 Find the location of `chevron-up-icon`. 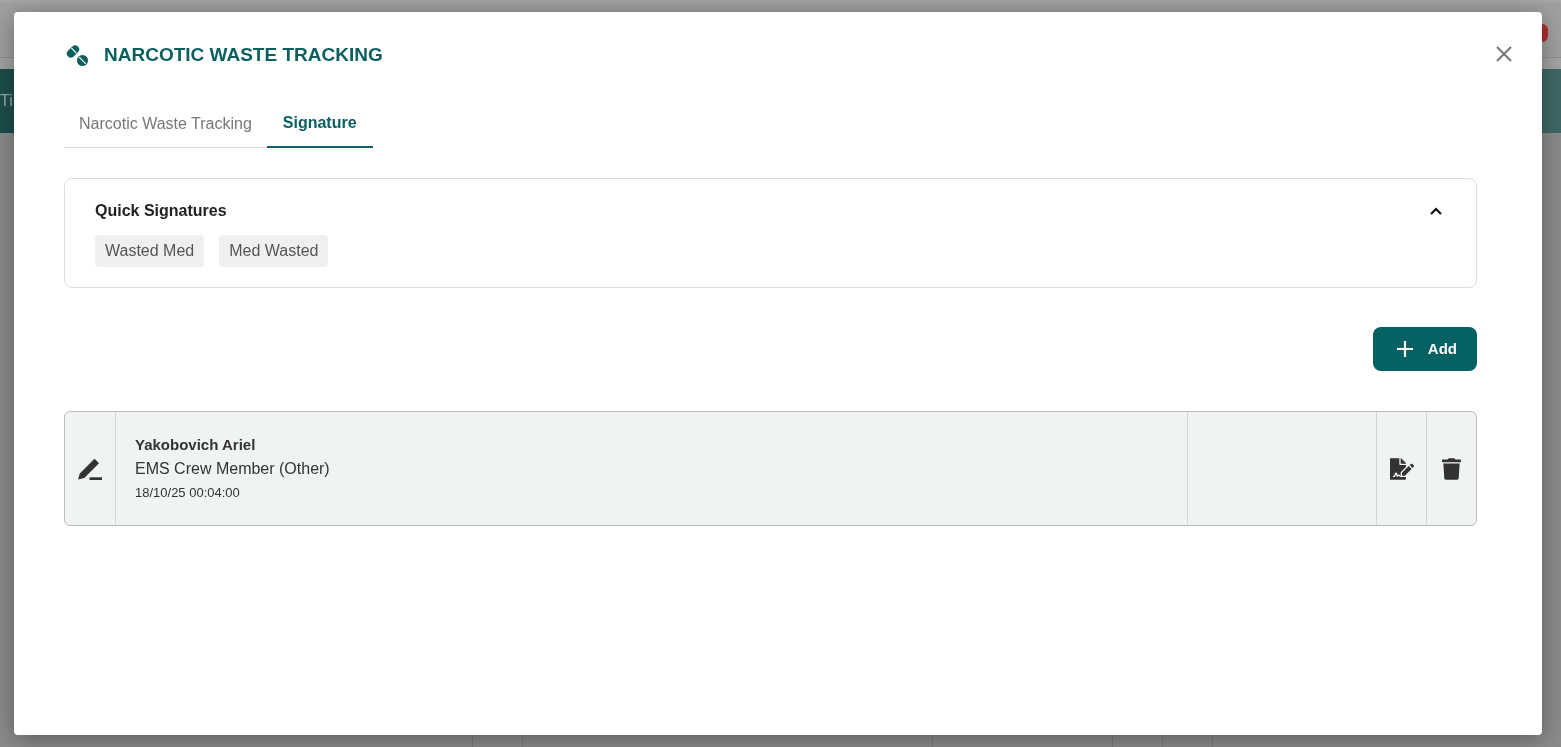

chevron-up-icon is located at coordinates (1436, 211).